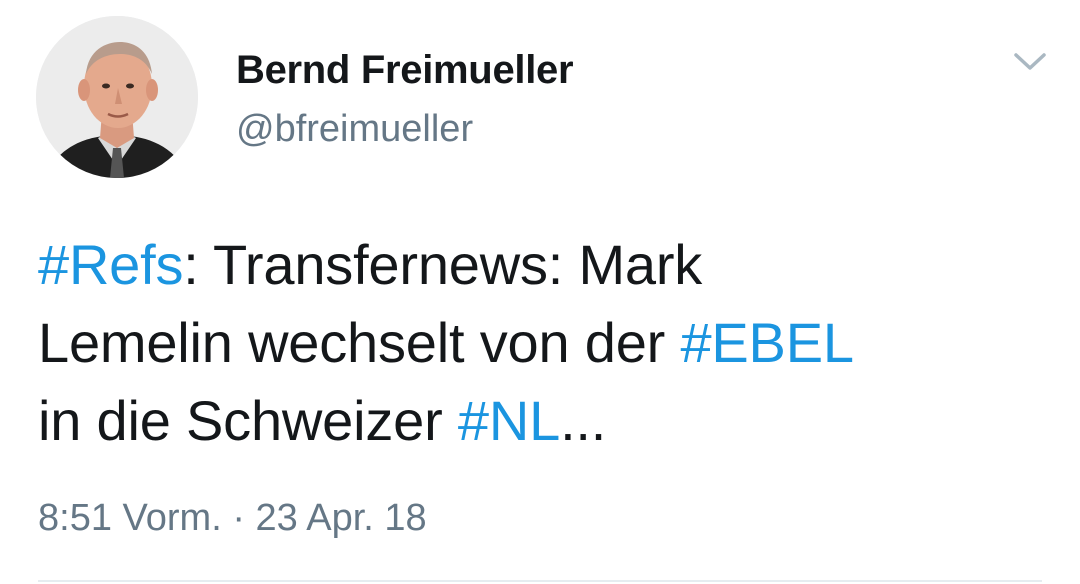  Describe the element at coordinates (248, 420) in the screenshot. I see `tweet-text-segment: in die Schweizer` at that location.